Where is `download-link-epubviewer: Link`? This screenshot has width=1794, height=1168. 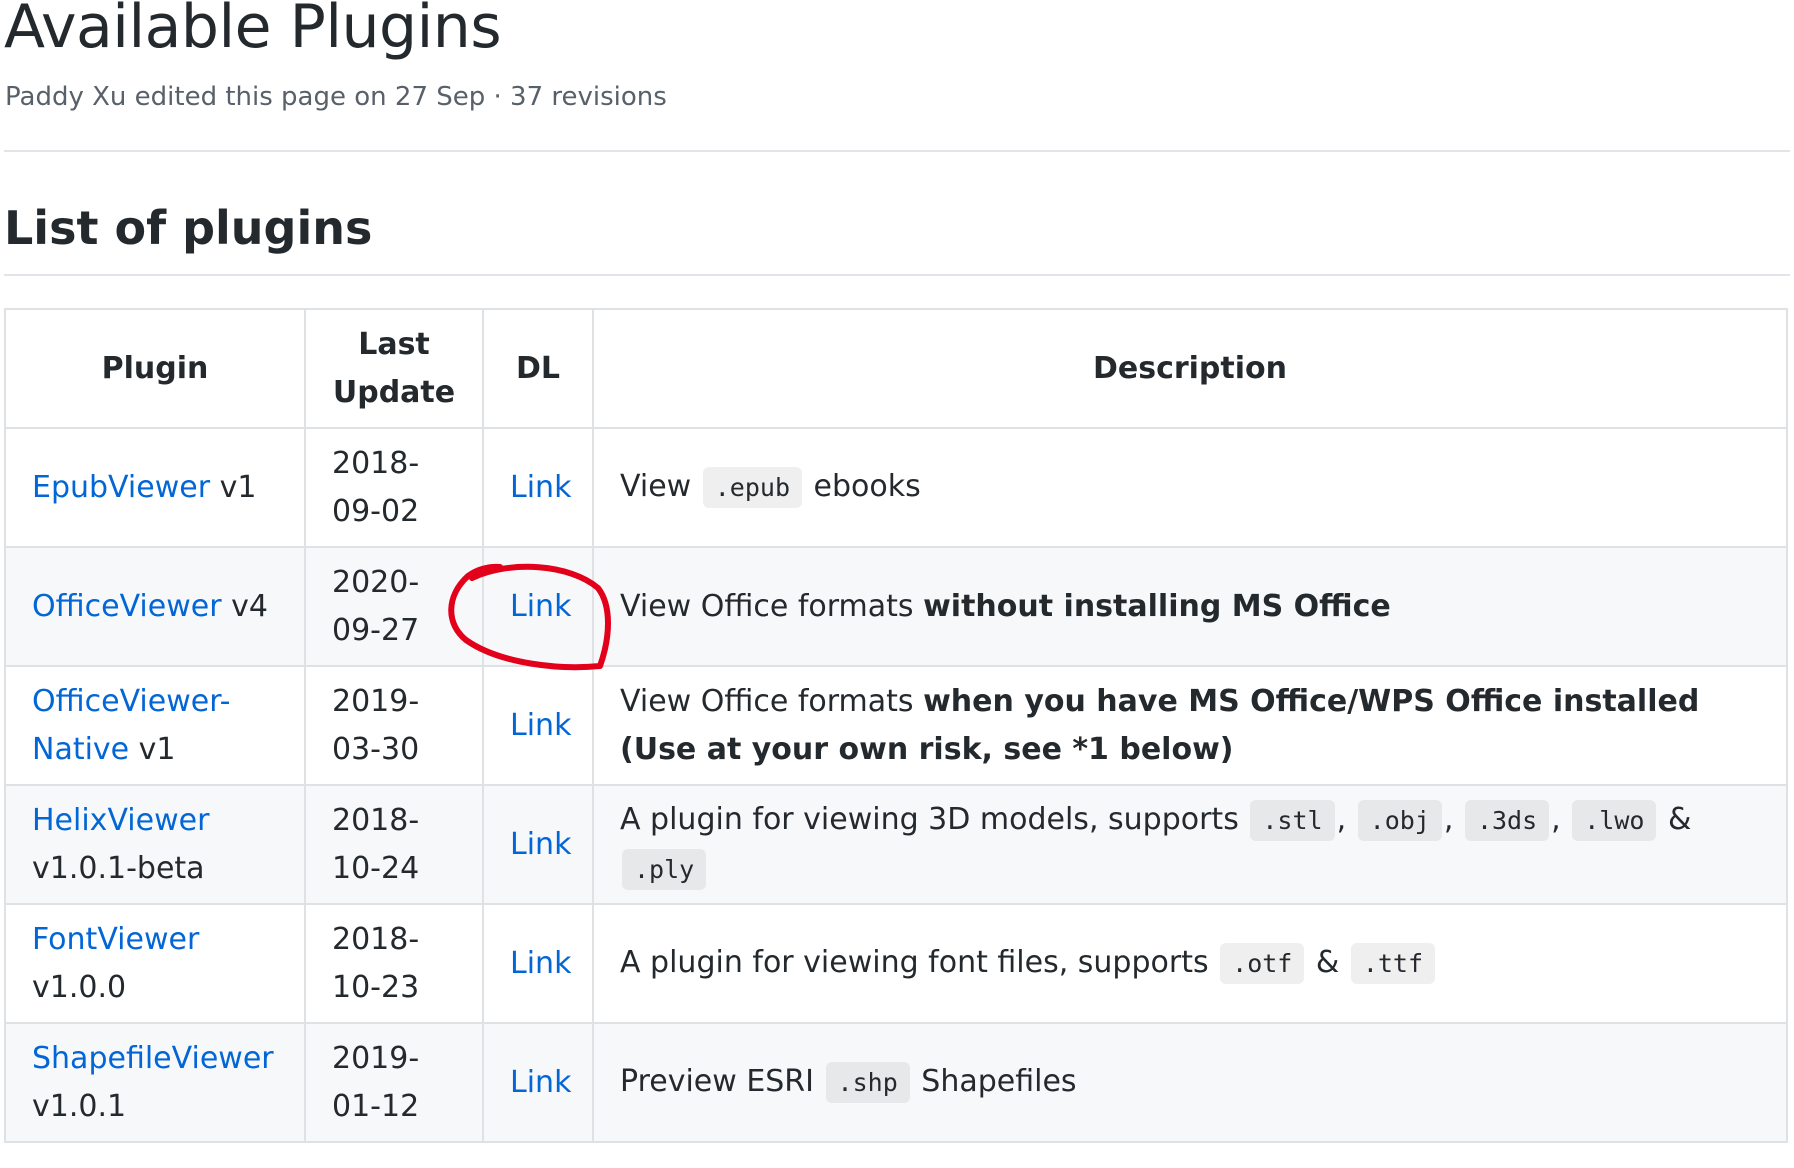 download-link-epubviewer: Link is located at coordinates (540, 487).